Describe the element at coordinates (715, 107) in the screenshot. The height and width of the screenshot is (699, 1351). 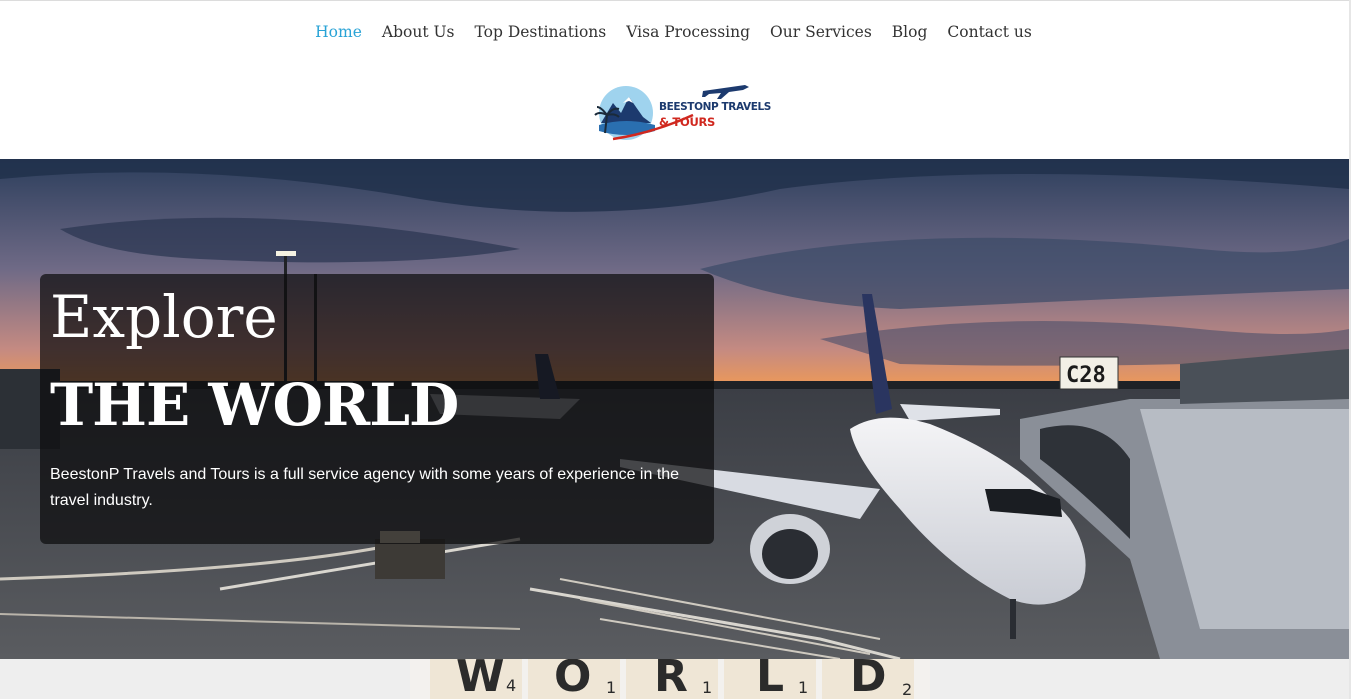
I see `logo-text-line1: BEESTONP TRAVELS` at that location.